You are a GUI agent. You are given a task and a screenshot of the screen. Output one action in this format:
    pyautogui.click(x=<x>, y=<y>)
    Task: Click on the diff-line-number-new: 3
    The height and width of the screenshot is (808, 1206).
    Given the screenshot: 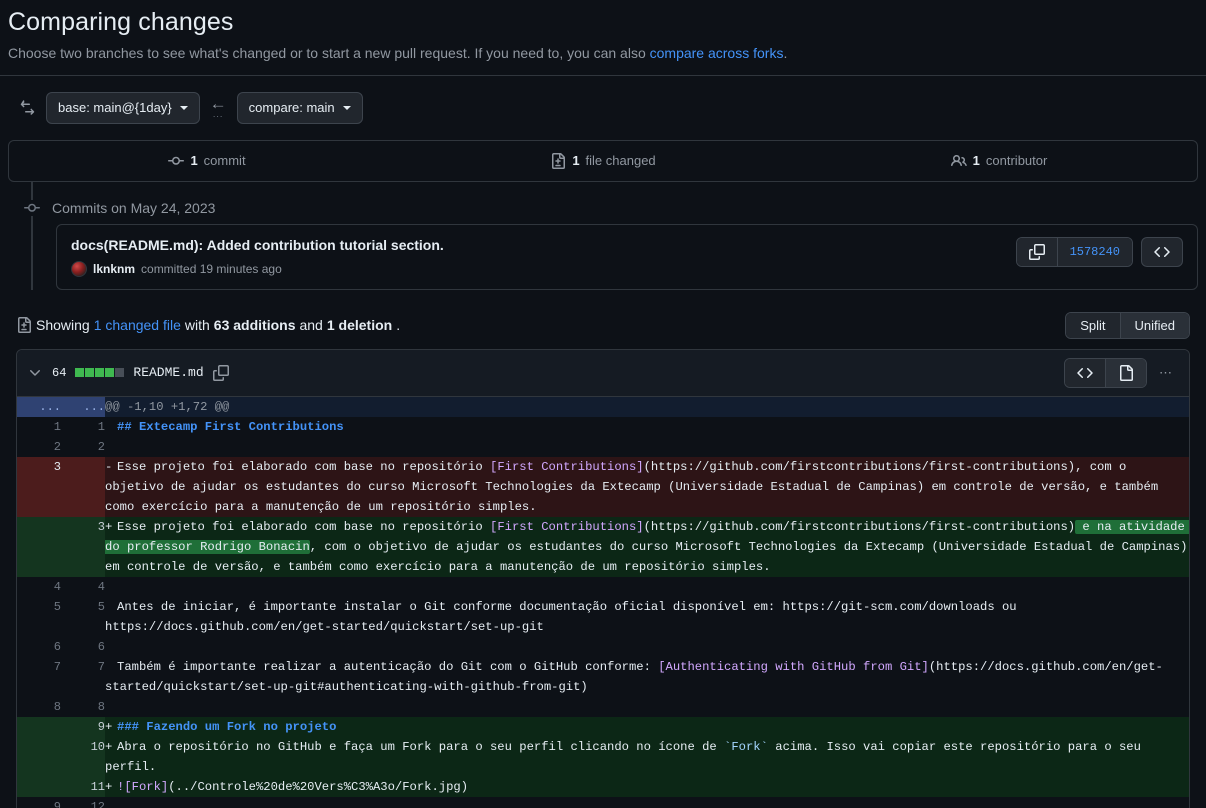 What is the action you would take?
    pyautogui.click(x=83, y=546)
    